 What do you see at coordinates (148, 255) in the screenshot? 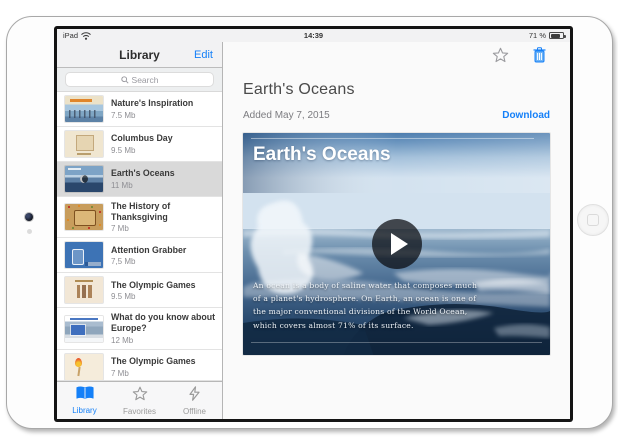
I see `list-item-text: Attention Grabber 7,5 Mb` at bounding box center [148, 255].